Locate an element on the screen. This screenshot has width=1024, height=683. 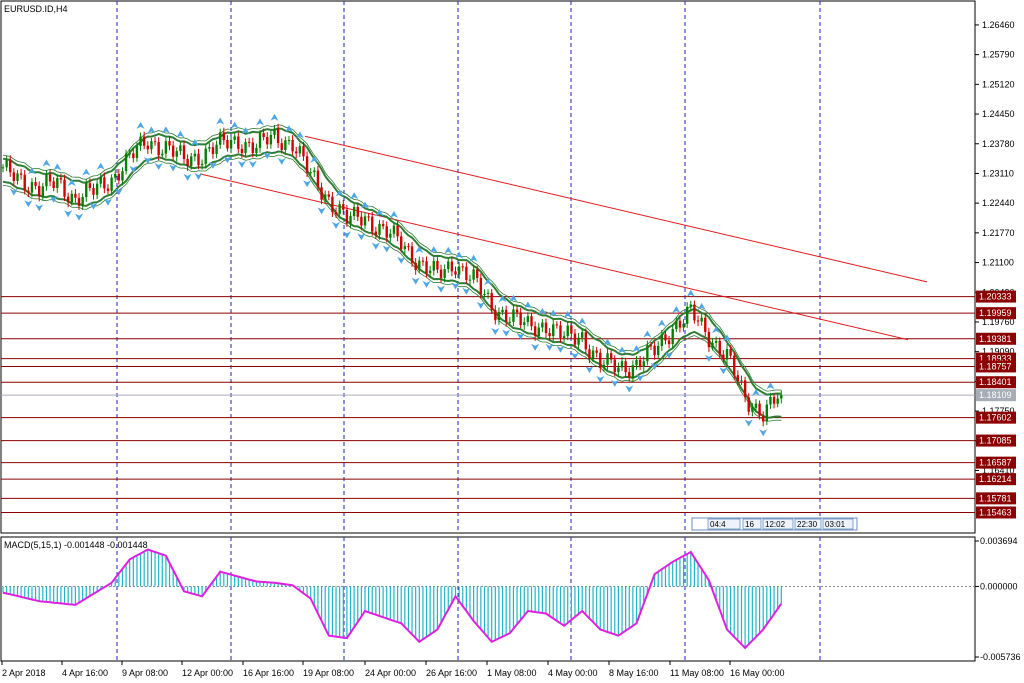
price-tick-label: 1.24450 is located at coordinates (998, 114).